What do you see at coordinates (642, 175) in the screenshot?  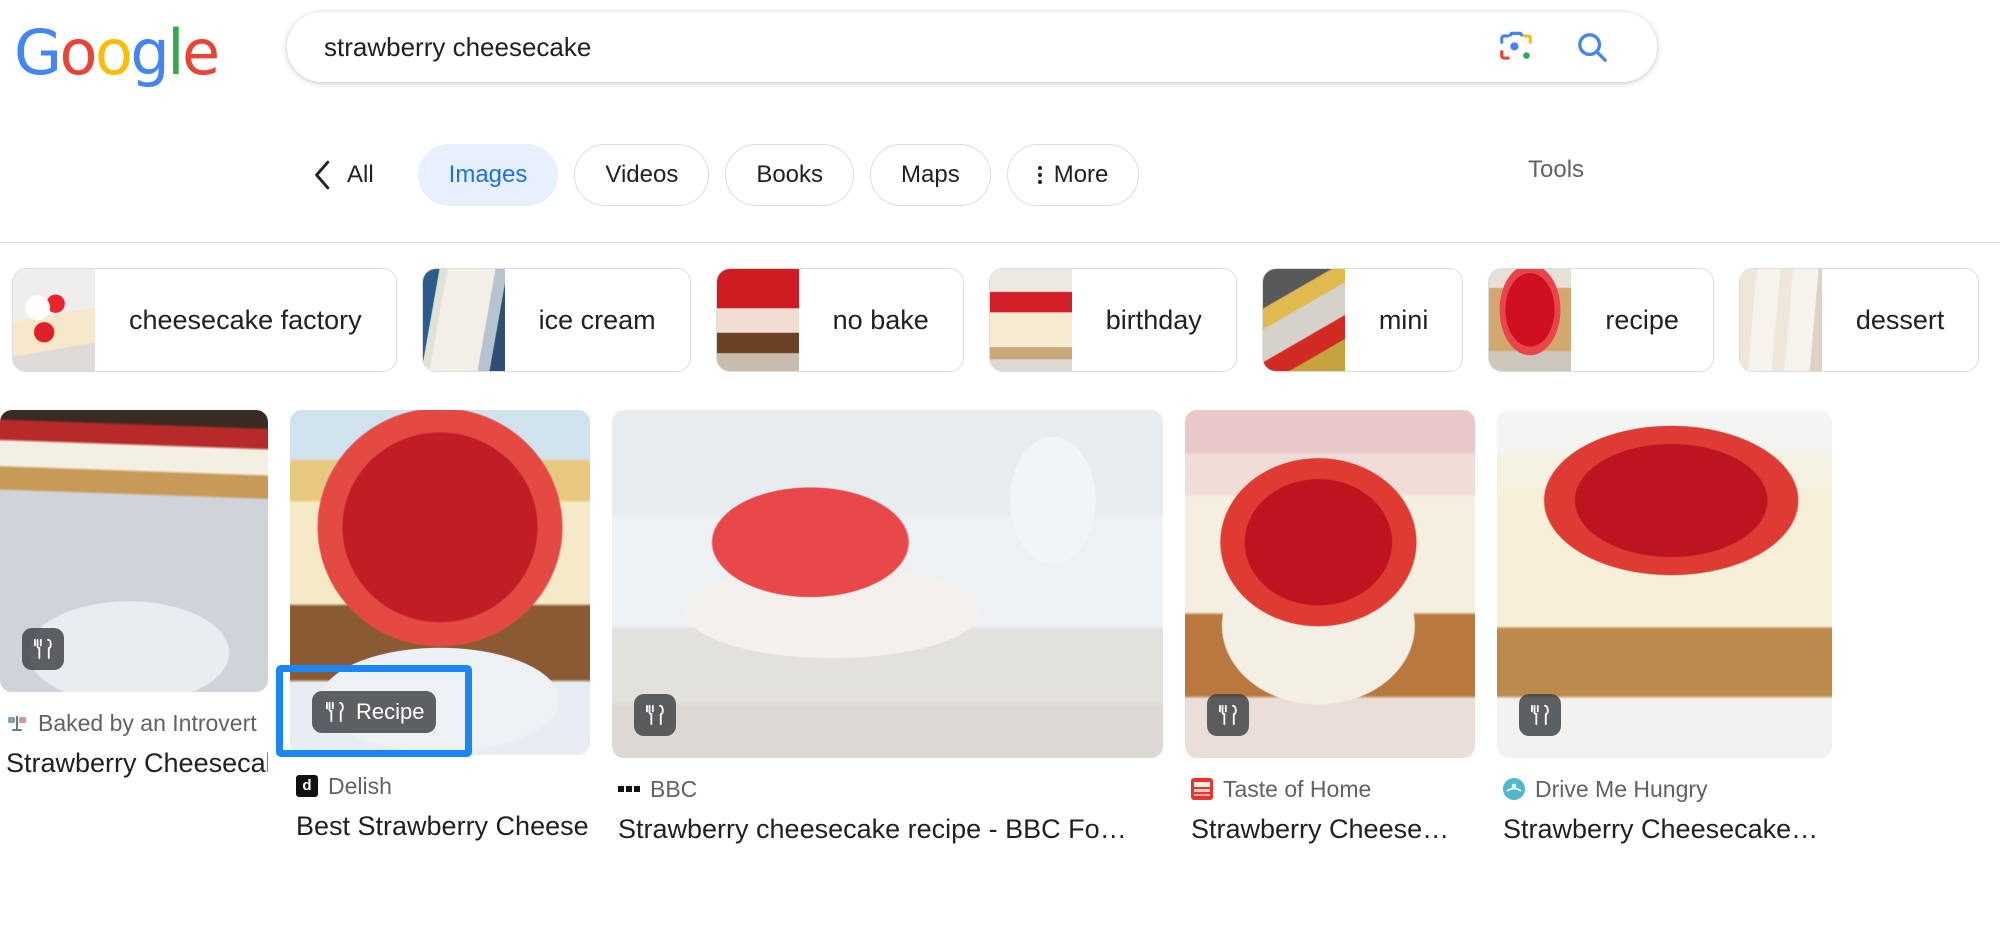 I see `tab-videos: Videos` at bounding box center [642, 175].